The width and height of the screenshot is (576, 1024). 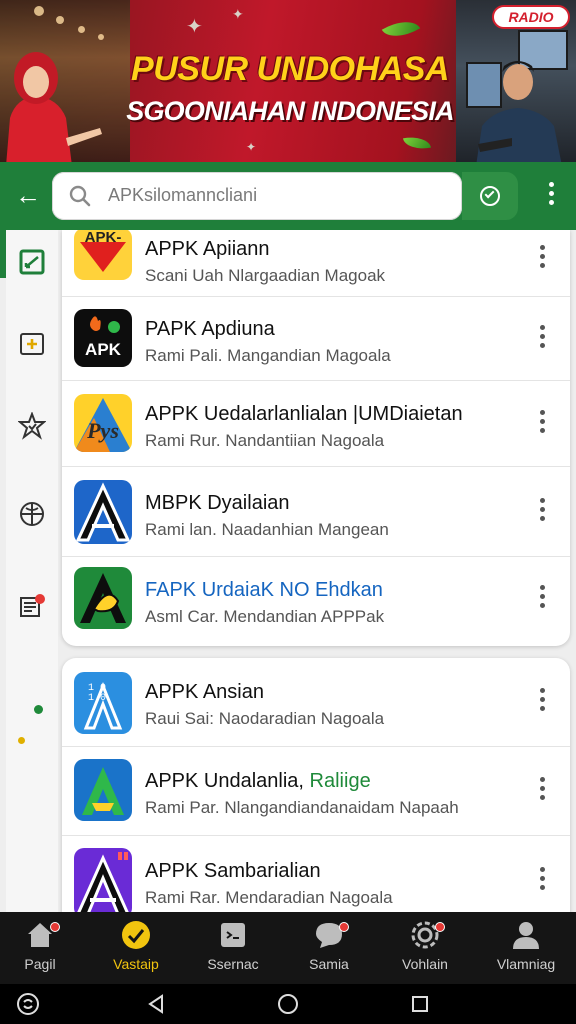 What do you see at coordinates (44, 948) in the screenshot?
I see `nav-item-home: Pagil` at bounding box center [44, 948].